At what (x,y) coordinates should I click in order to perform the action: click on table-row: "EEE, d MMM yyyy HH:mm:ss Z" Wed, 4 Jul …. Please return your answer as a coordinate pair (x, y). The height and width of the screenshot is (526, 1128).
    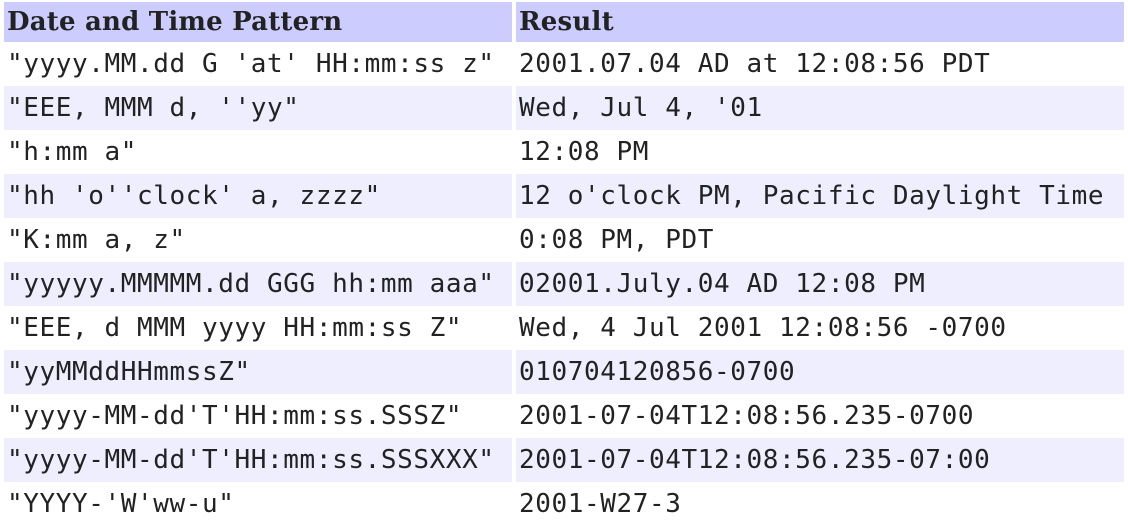
    Looking at the image, I should click on (564, 328).